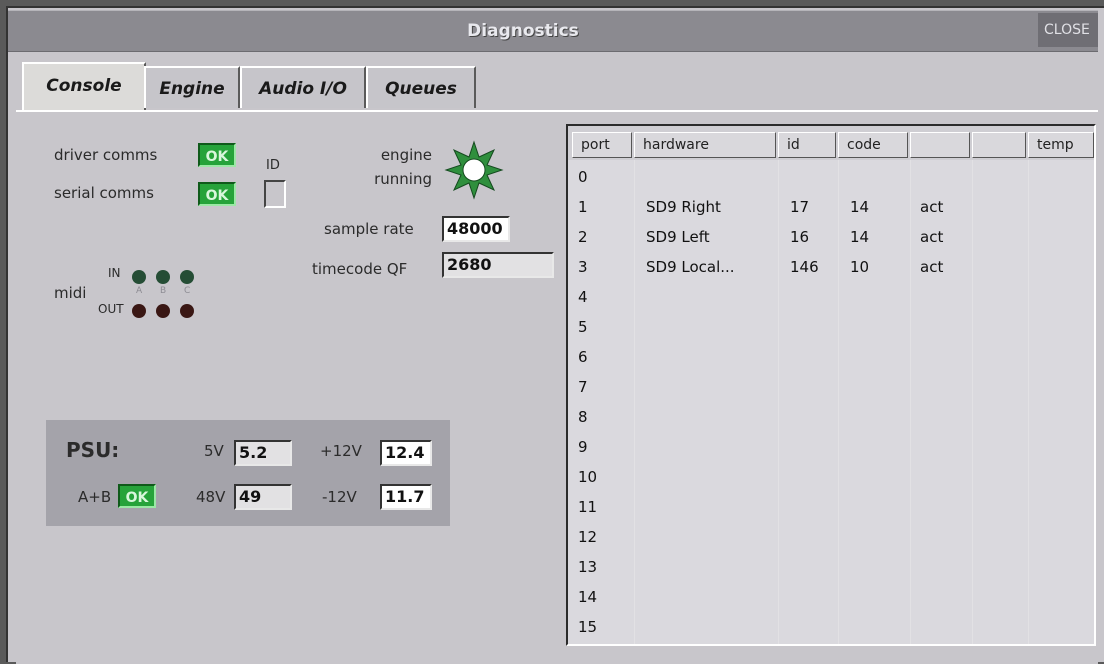 Image resolution: width=1104 pixels, height=664 pixels. Describe the element at coordinates (831, 479) in the screenshot. I see `table-row: 10` at that location.